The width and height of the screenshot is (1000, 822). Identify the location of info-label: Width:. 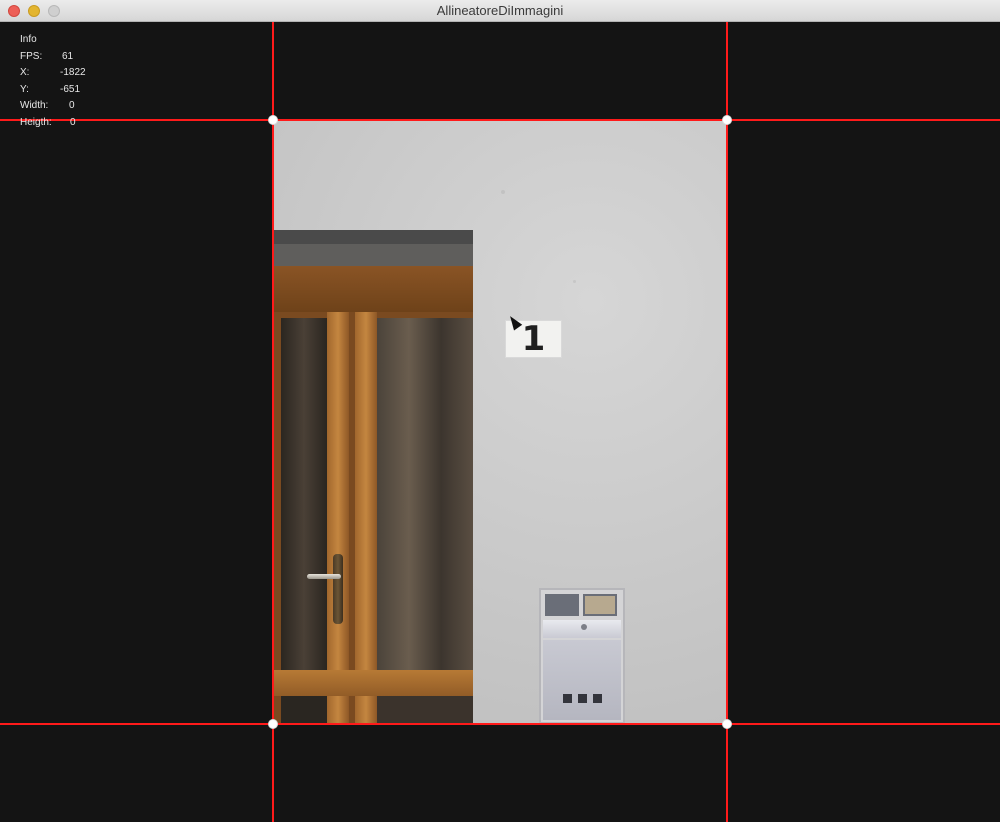
(34, 106).